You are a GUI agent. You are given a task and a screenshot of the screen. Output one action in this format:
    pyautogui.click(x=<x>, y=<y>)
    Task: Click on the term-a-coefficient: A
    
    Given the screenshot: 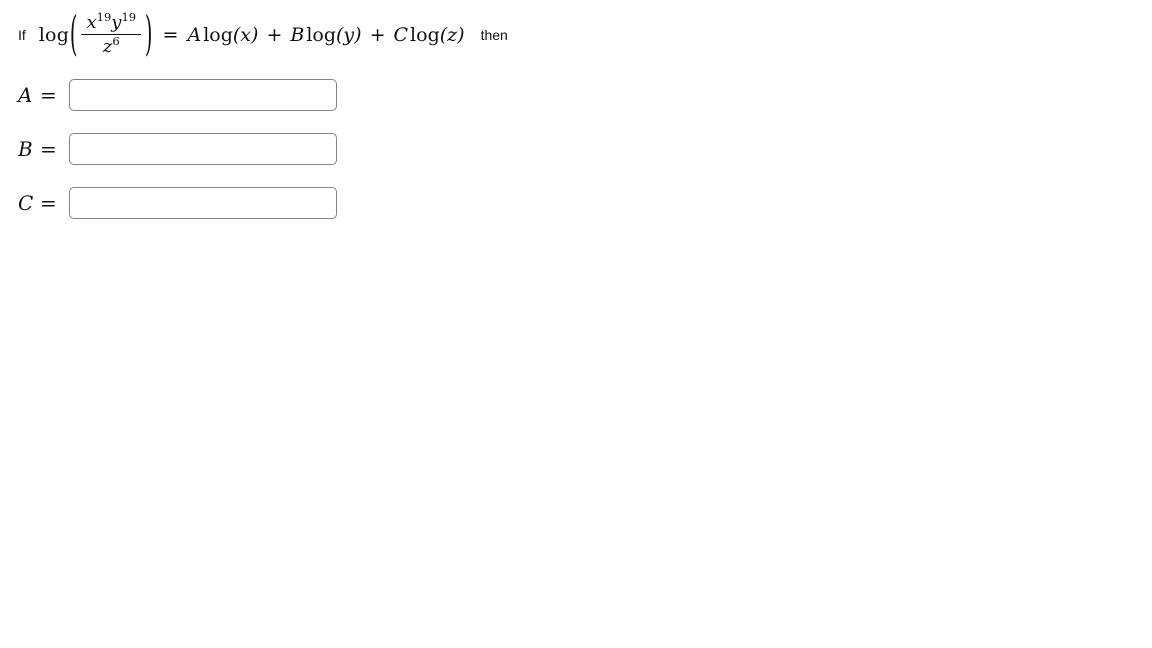 What is the action you would take?
    pyautogui.click(x=194, y=35)
    